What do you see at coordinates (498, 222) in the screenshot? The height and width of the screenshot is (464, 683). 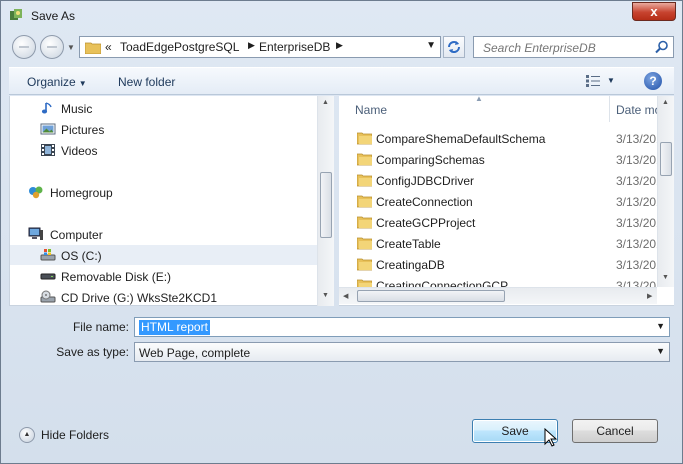 I see `file-row: CreateGCPProject 3/13/201` at bounding box center [498, 222].